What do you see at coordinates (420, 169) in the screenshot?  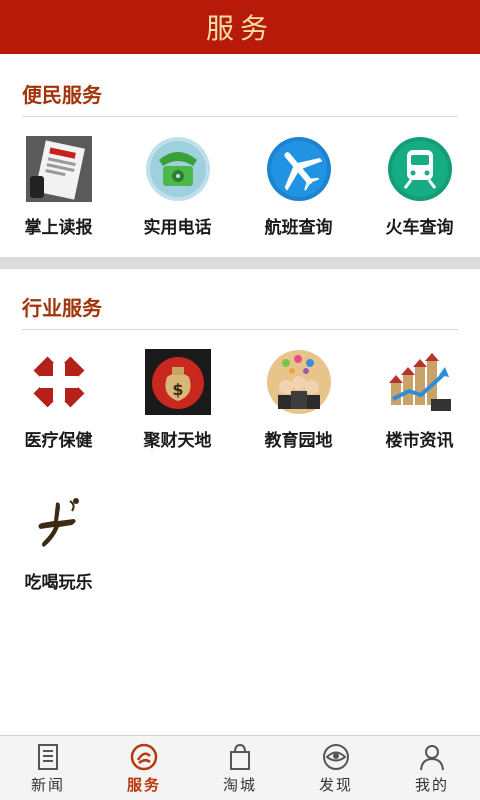 I see `train-icon` at bounding box center [420, 169].